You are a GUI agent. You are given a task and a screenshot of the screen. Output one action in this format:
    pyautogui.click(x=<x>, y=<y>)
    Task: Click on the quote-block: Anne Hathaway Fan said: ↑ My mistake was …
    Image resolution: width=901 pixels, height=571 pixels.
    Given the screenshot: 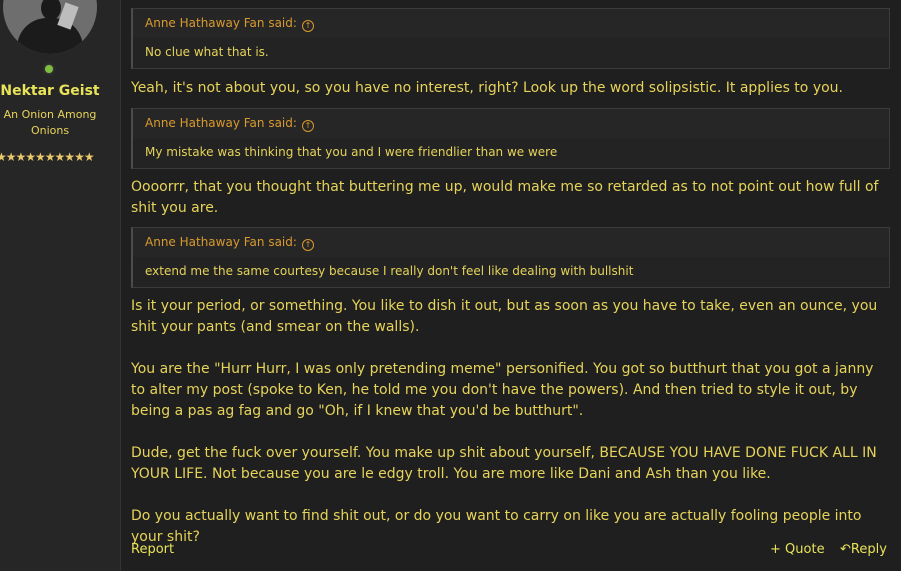 What is the action you would take?
    pyautogui.click(x=510, y=138)
    